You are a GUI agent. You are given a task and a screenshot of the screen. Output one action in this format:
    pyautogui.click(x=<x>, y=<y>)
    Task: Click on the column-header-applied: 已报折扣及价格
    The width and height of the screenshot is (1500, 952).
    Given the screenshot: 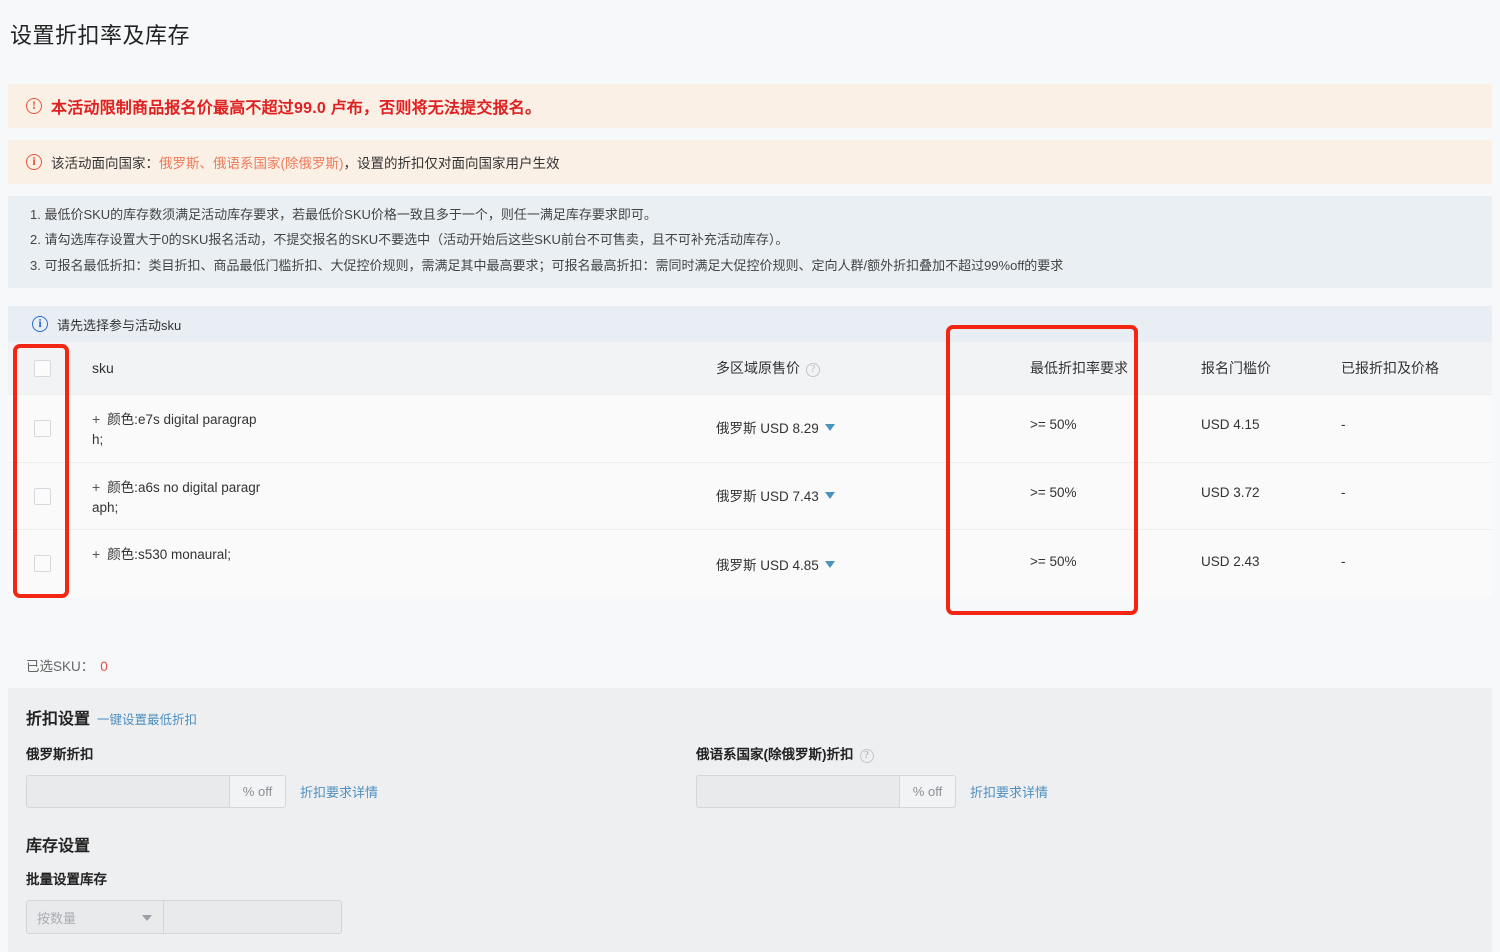 What is the action you would take?
    pyautogui.click(x=1390, y=368)
    